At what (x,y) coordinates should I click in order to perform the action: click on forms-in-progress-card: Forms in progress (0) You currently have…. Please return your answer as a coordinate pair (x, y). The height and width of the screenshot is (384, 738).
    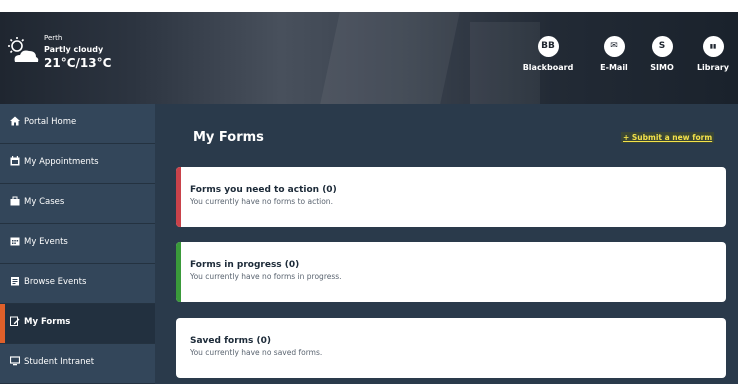
    Looking at the image, I should click on (451, 272).